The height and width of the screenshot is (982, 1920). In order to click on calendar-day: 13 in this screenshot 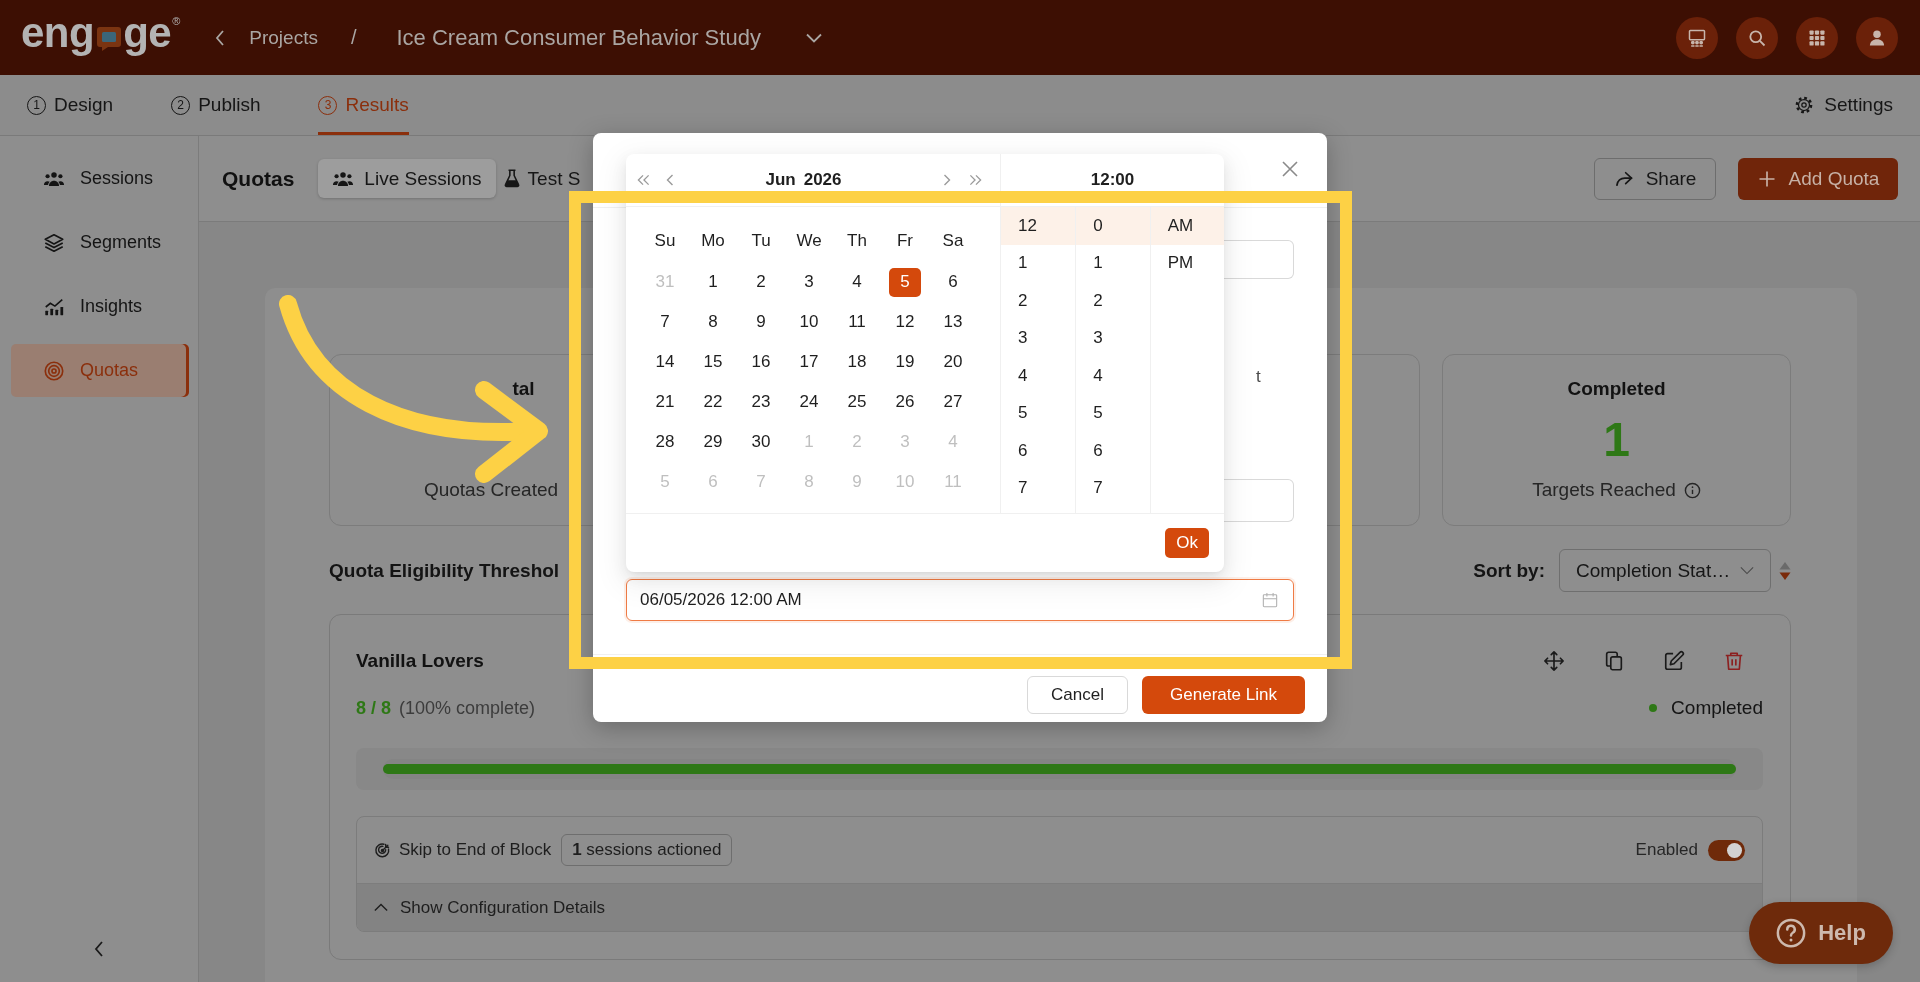, I will do `click(953, 322)`.